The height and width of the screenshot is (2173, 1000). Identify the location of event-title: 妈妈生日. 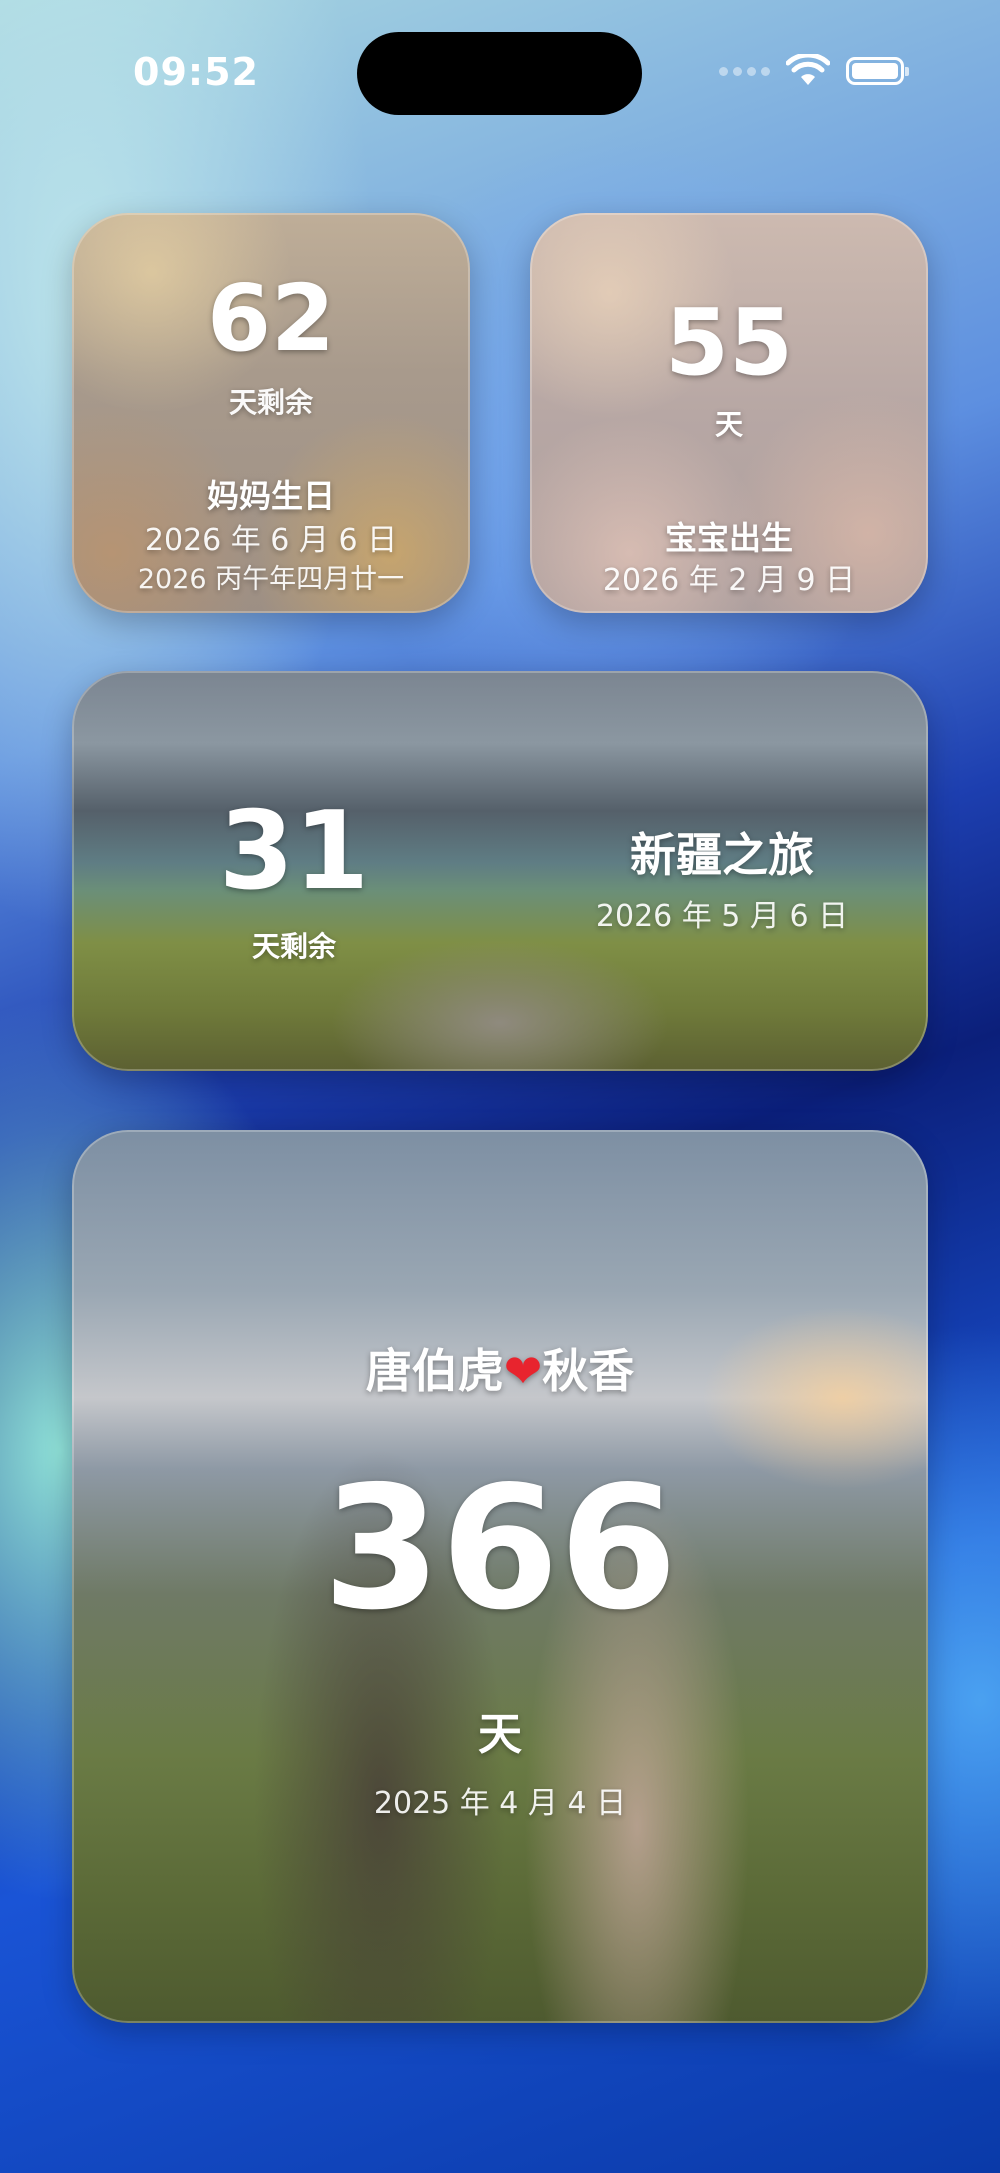
(270, 496).